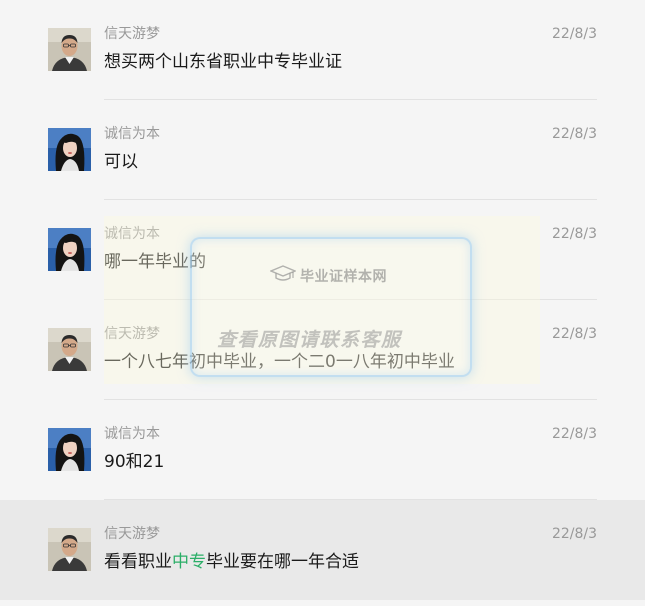  Describe the element at coordinates (138, 562) in the screenshot. I see `message-text-part: 看看职业` at that location.